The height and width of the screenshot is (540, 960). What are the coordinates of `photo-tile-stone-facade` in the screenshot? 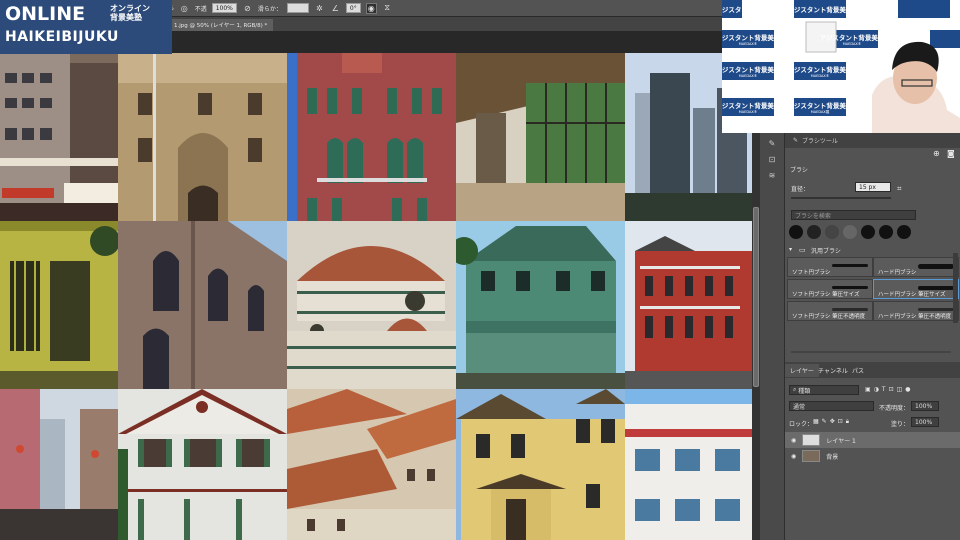 It's located at (202, 137).